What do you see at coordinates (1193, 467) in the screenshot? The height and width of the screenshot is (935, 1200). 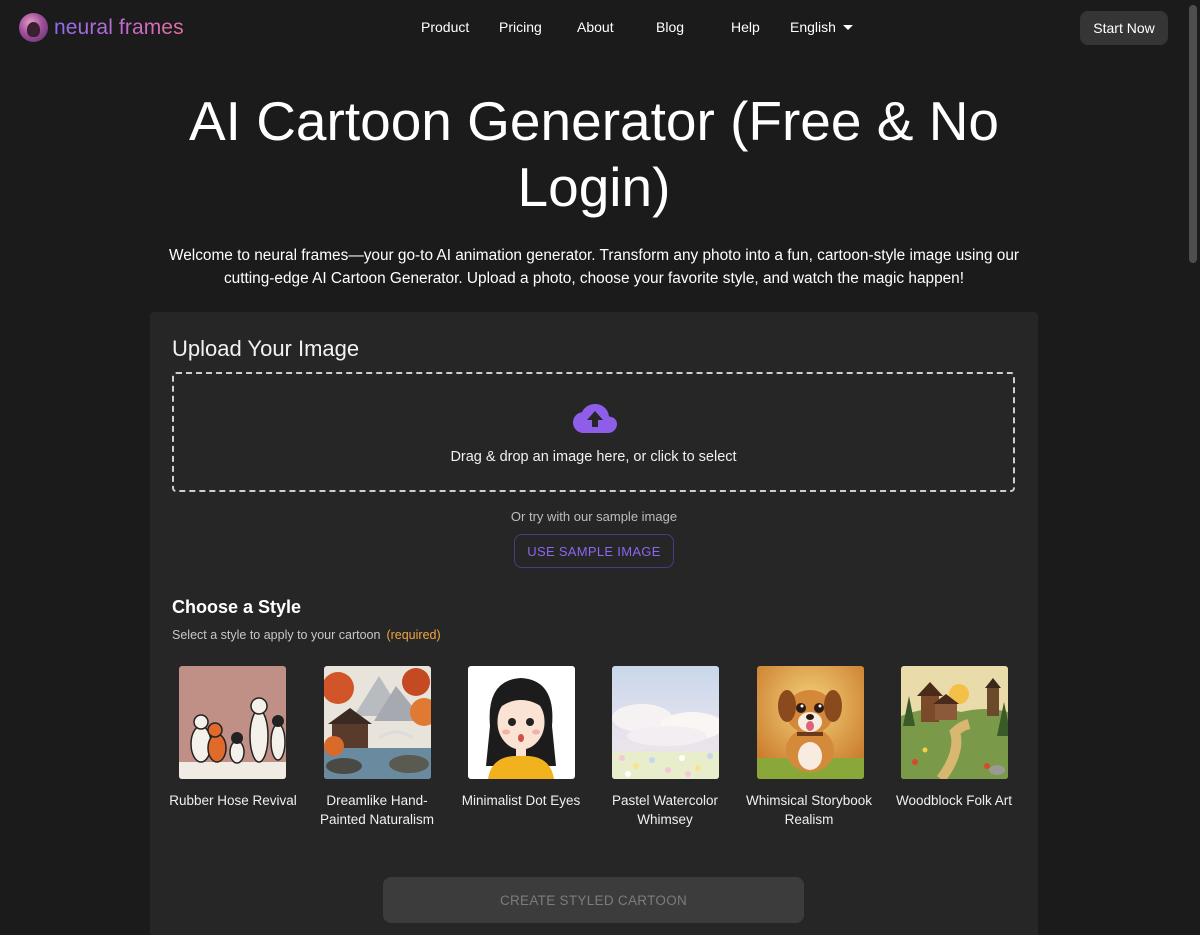 I see `page-scrollbar` at bounding box center [1193, 467].